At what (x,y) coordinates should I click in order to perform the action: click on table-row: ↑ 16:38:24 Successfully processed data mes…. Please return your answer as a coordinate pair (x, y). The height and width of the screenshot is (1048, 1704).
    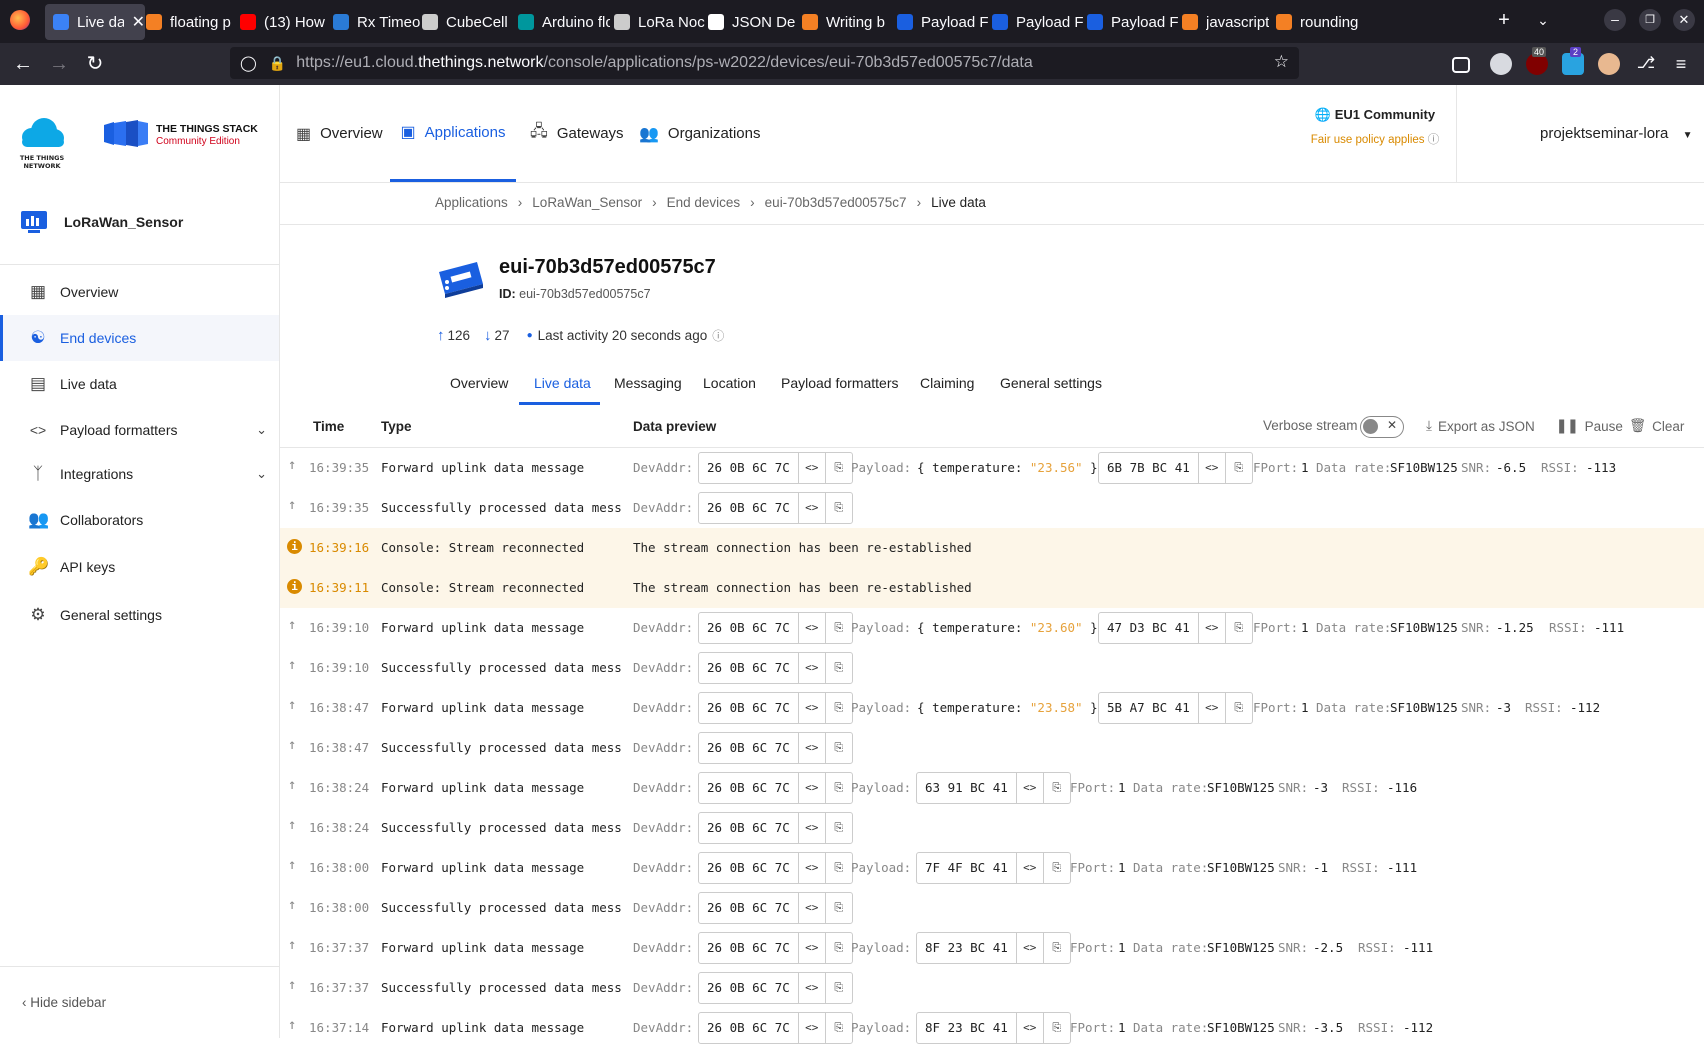
    Looking at the image, I should click on (992, 828).